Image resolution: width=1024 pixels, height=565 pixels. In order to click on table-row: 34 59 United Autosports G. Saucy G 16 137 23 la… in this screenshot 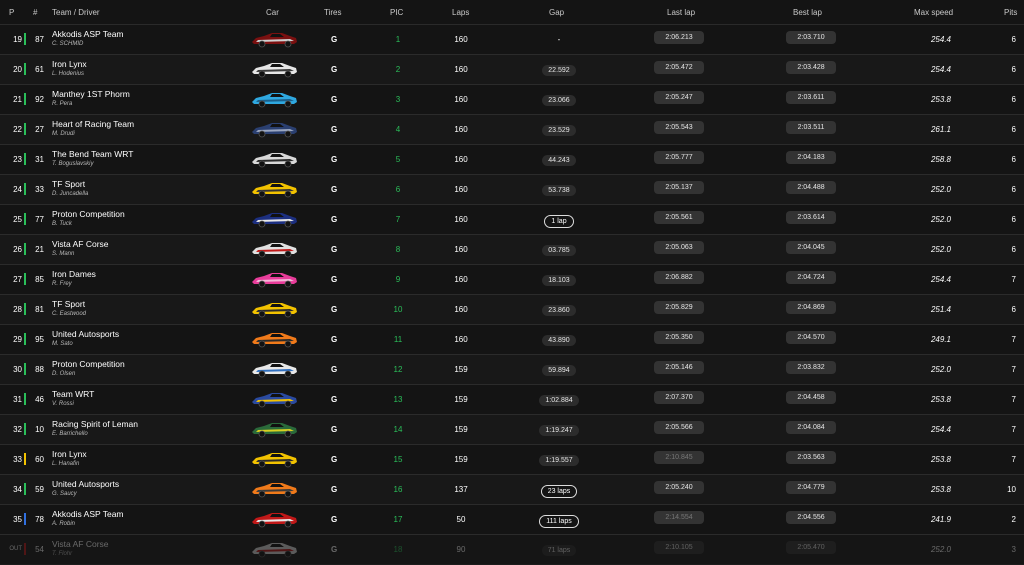, I will do `click(512, 490)`.